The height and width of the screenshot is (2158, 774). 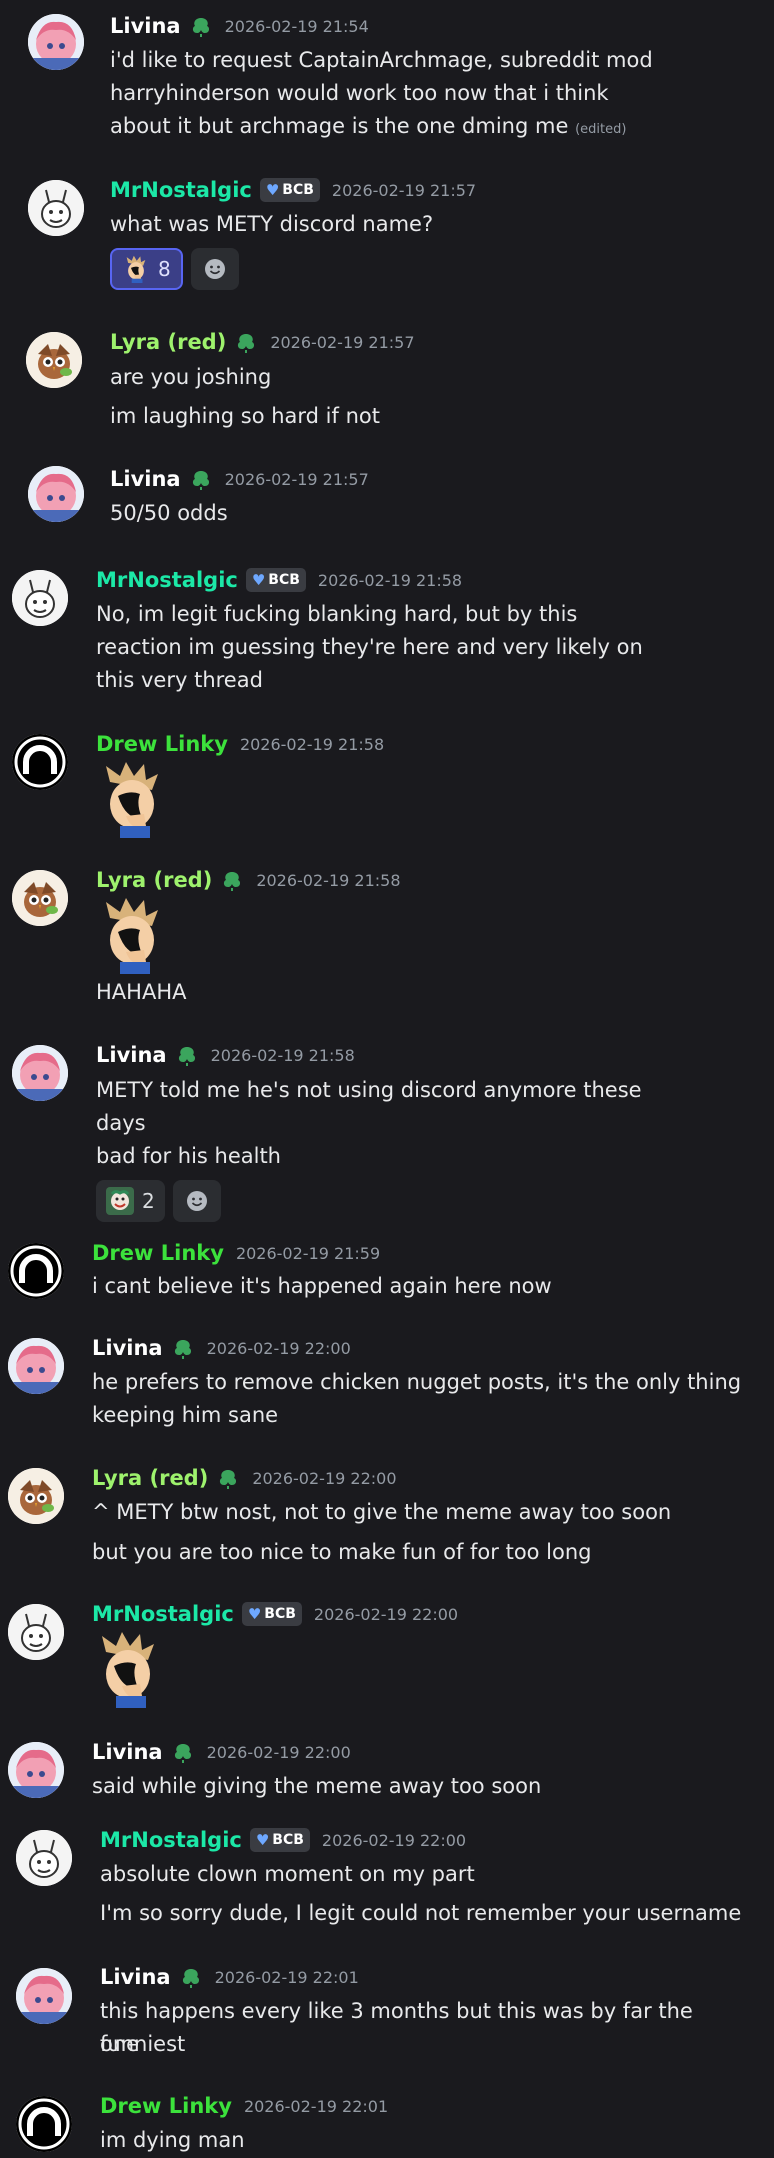 What do you see at coordinates (148, 1201) in the screenshot?
I see `reaction-count: 2` at bounding box center [148, 1201].